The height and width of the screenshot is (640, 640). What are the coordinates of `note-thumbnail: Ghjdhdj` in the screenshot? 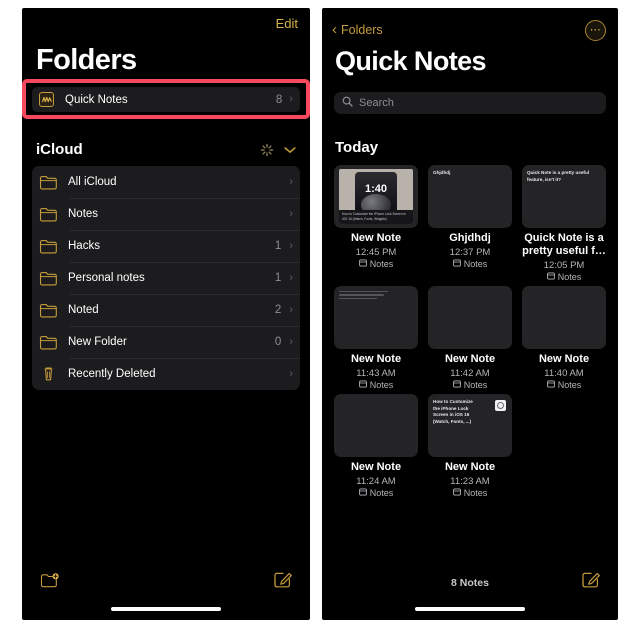 It's located at (470, 196).